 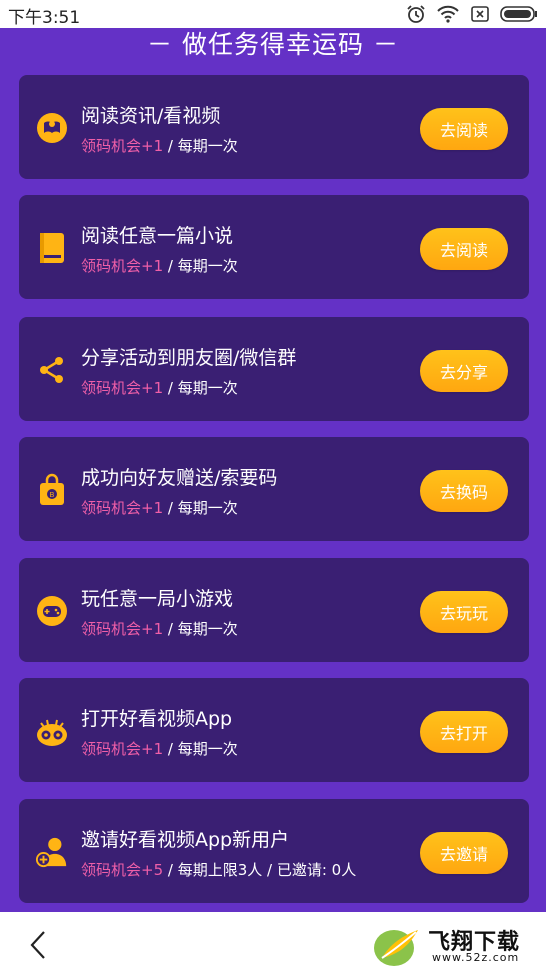 What do you see at coordinates (519, 14) in the screenshot?
I see `battery-icon` at bounding box center [519, 14].